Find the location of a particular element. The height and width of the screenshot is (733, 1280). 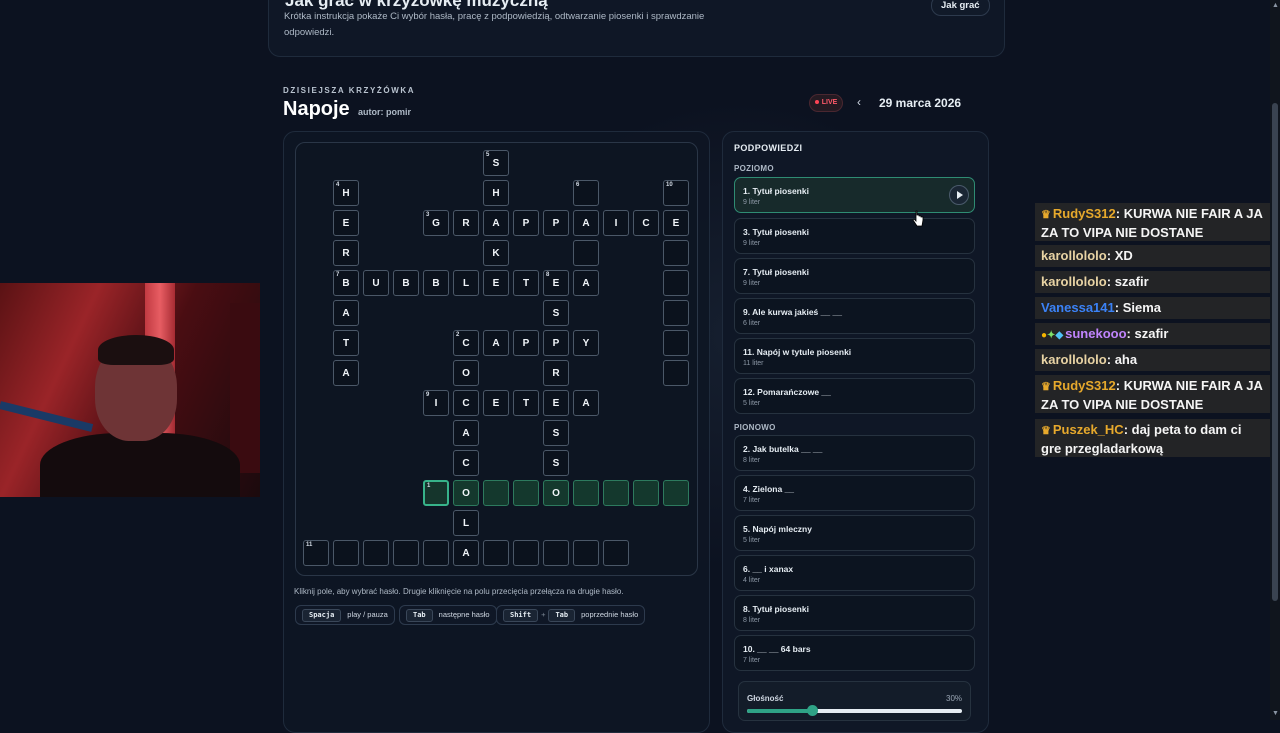

grid-cell: H is located at coordinates (496, 193).